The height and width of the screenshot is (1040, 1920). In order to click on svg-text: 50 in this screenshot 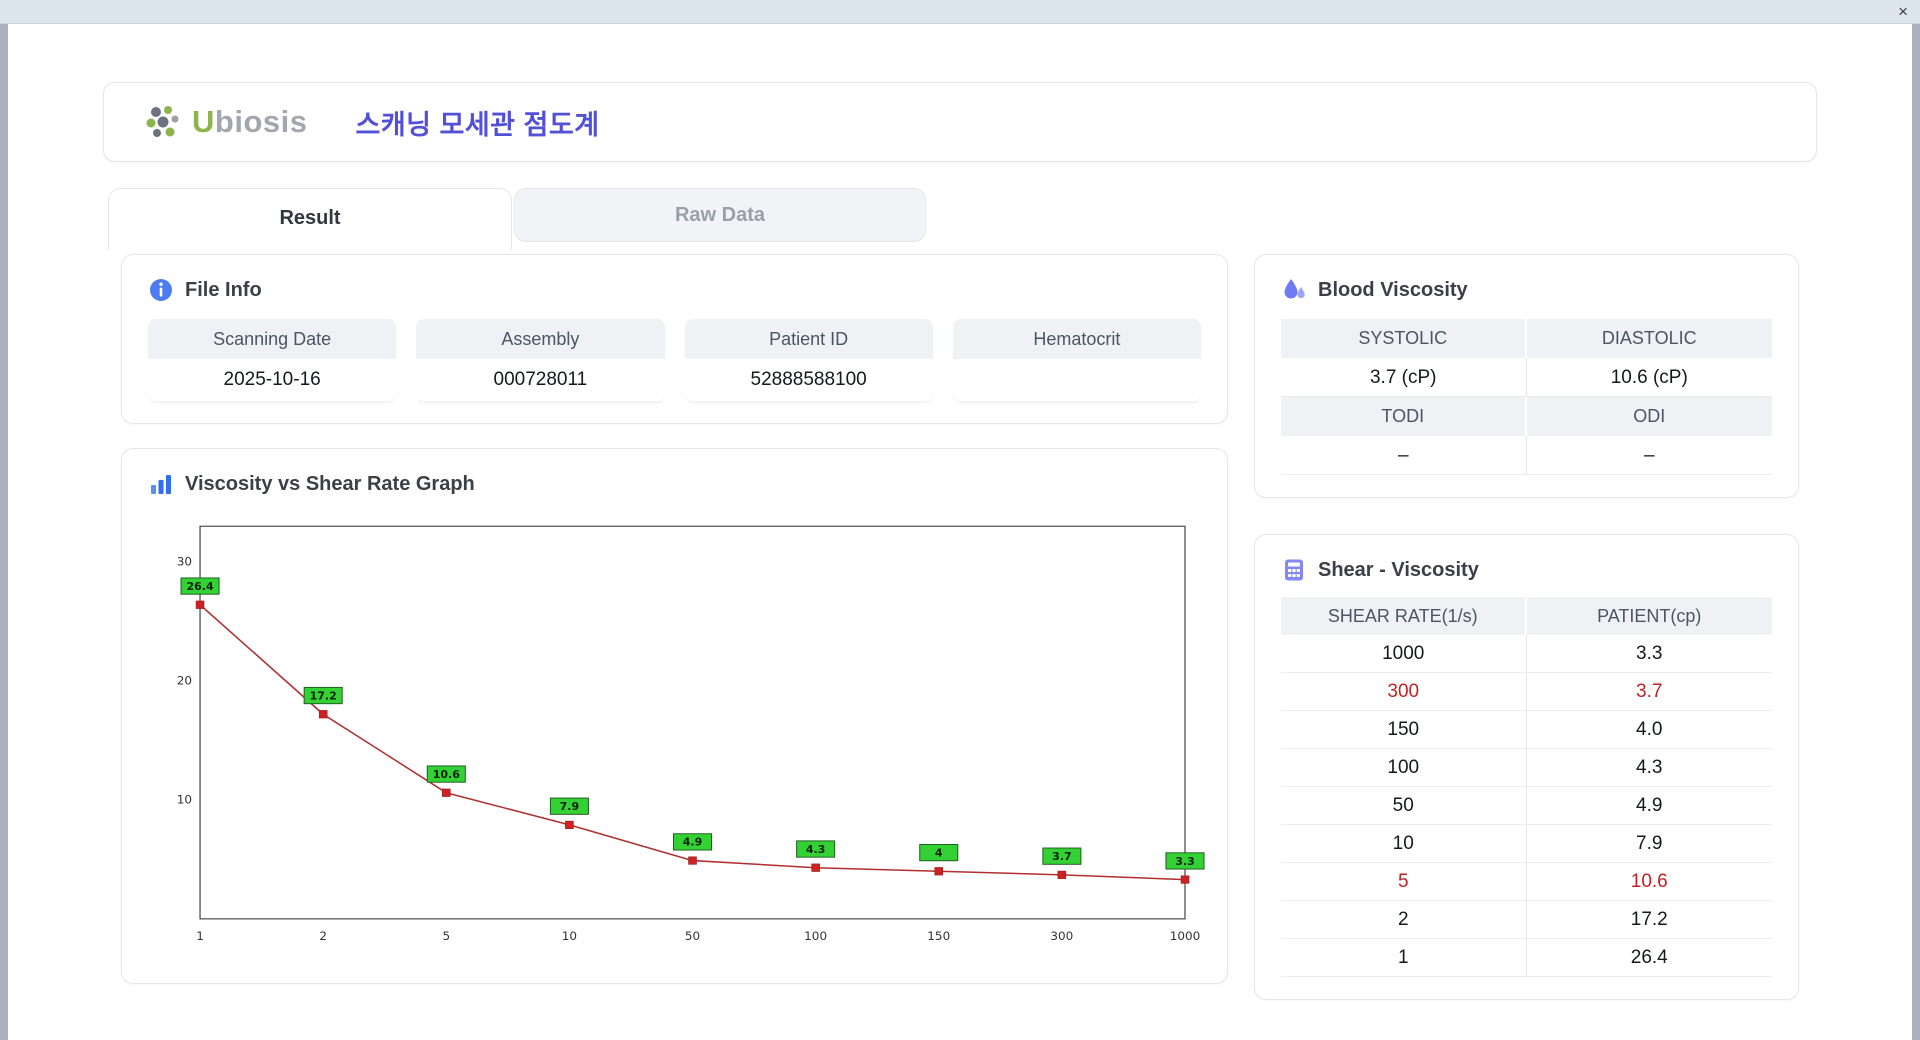, I will do `click(692, 936)`.